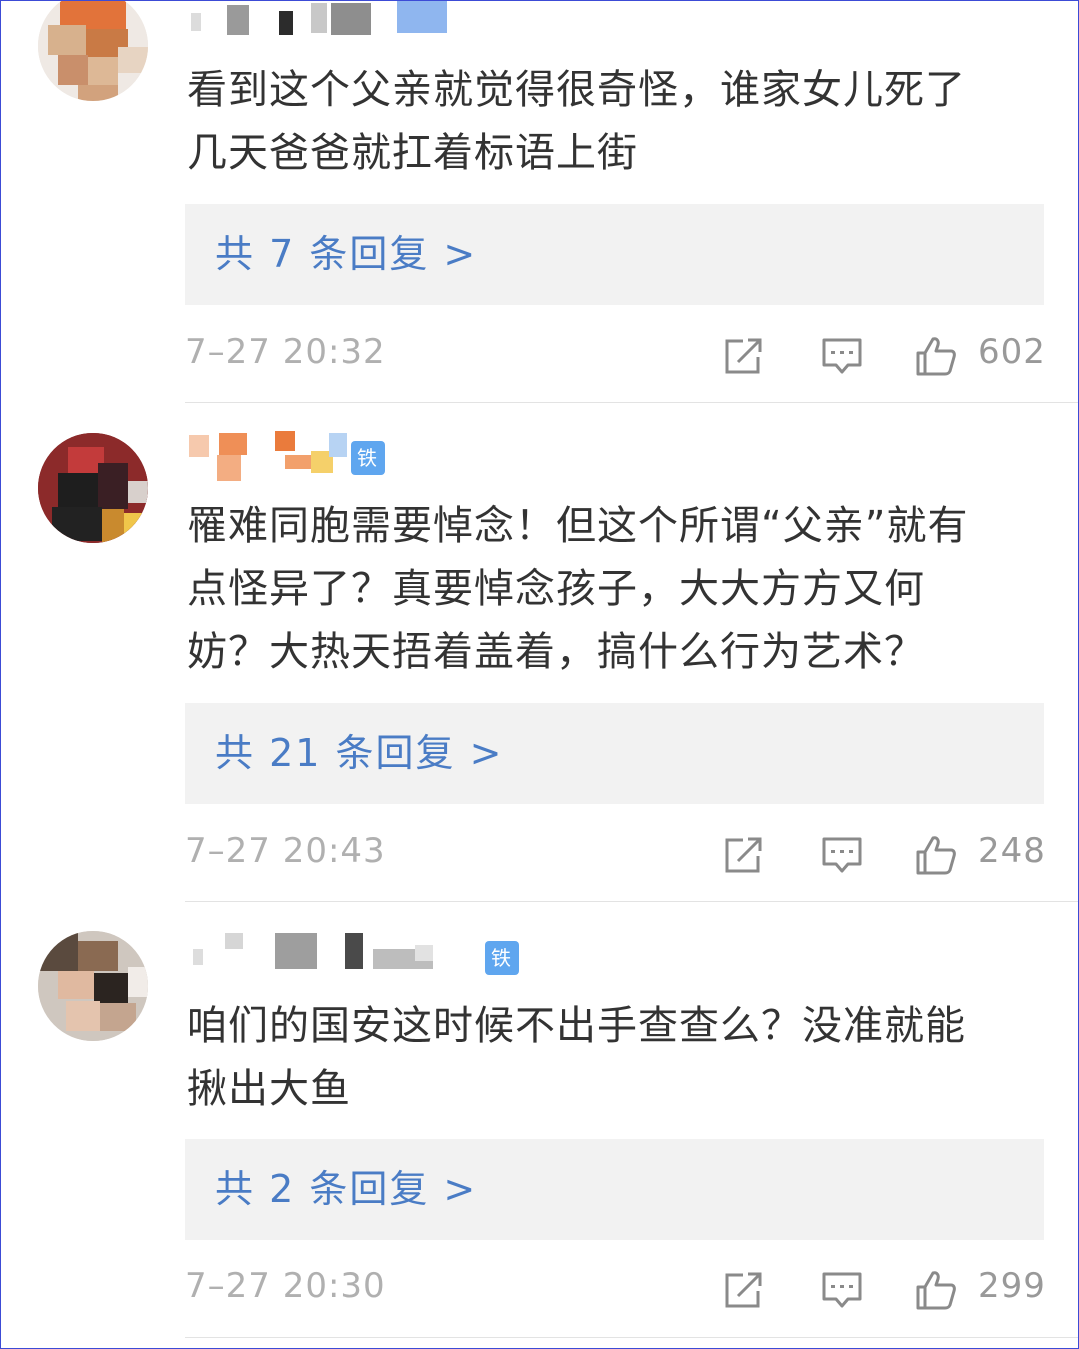  Describe the element at coordinates (269, 1089) in the screenshot. I see `comment-text-line: 揪出大鱼` at that location.